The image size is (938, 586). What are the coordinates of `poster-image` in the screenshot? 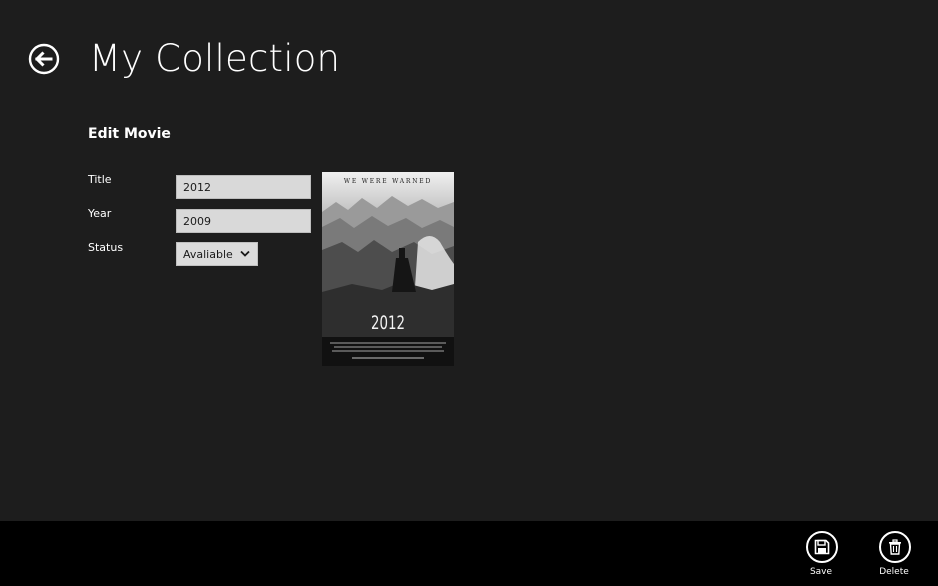 It's located at (388, 269).